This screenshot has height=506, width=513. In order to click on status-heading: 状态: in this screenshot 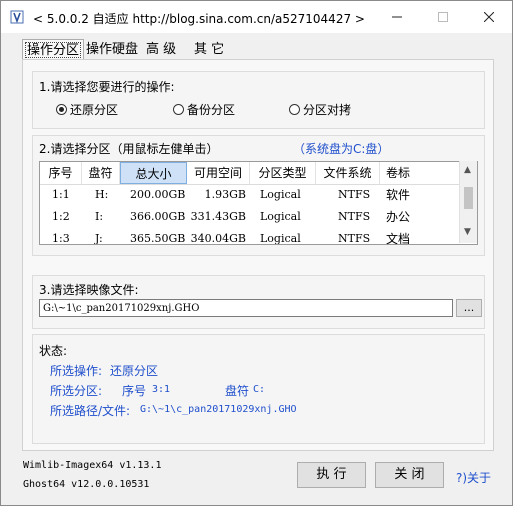, I will do `click(53, 351)`.